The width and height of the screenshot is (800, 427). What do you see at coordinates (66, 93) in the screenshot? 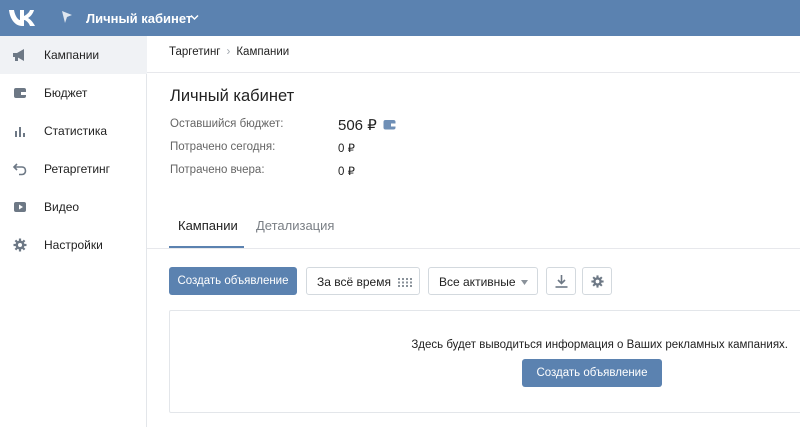
I see `sidebar-item-label: Бюджет` at bounding box center [66, 93].